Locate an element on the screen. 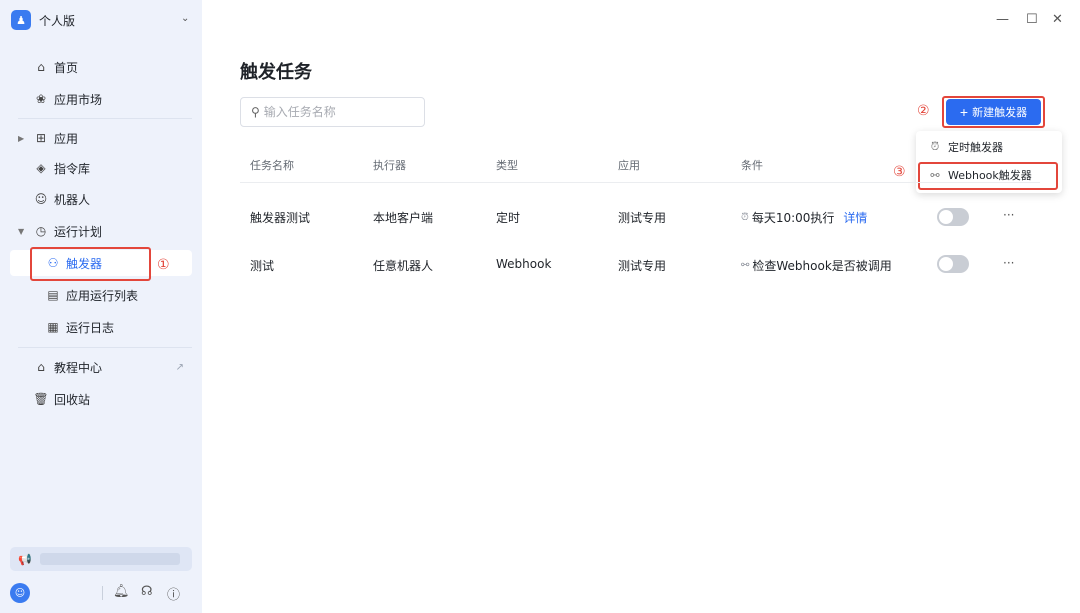 The height and width of the screenshot is (613, 1080). detail-link: 详情 is located at coordinates (855, 217).